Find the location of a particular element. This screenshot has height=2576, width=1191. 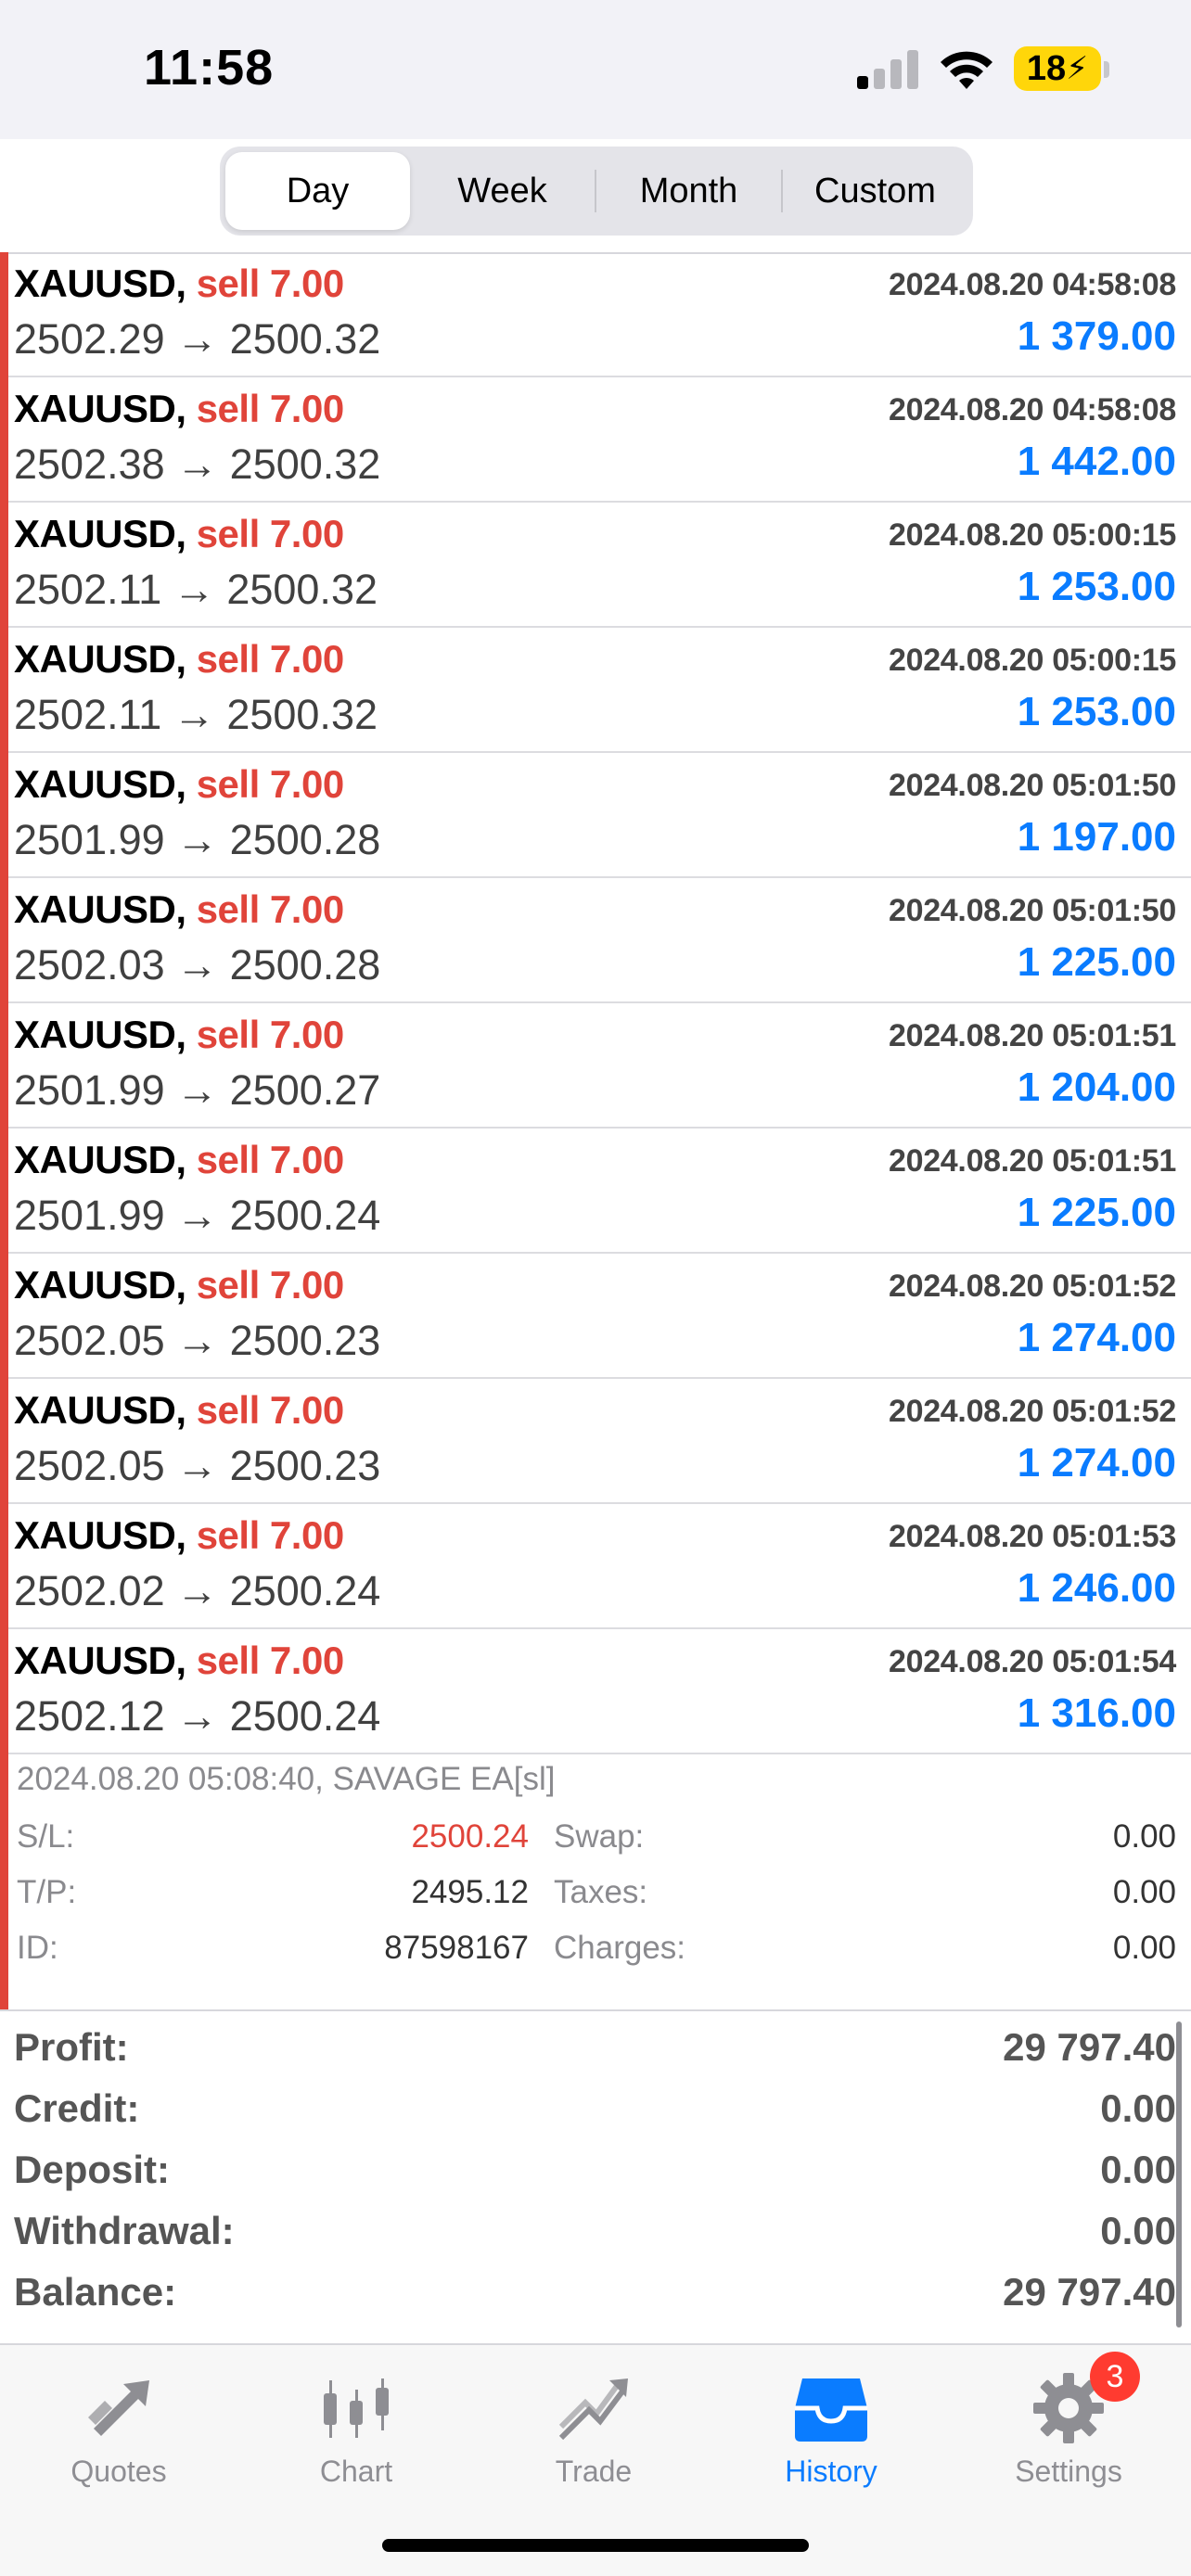

tab-history: History is located at coordinates (831, 2433).